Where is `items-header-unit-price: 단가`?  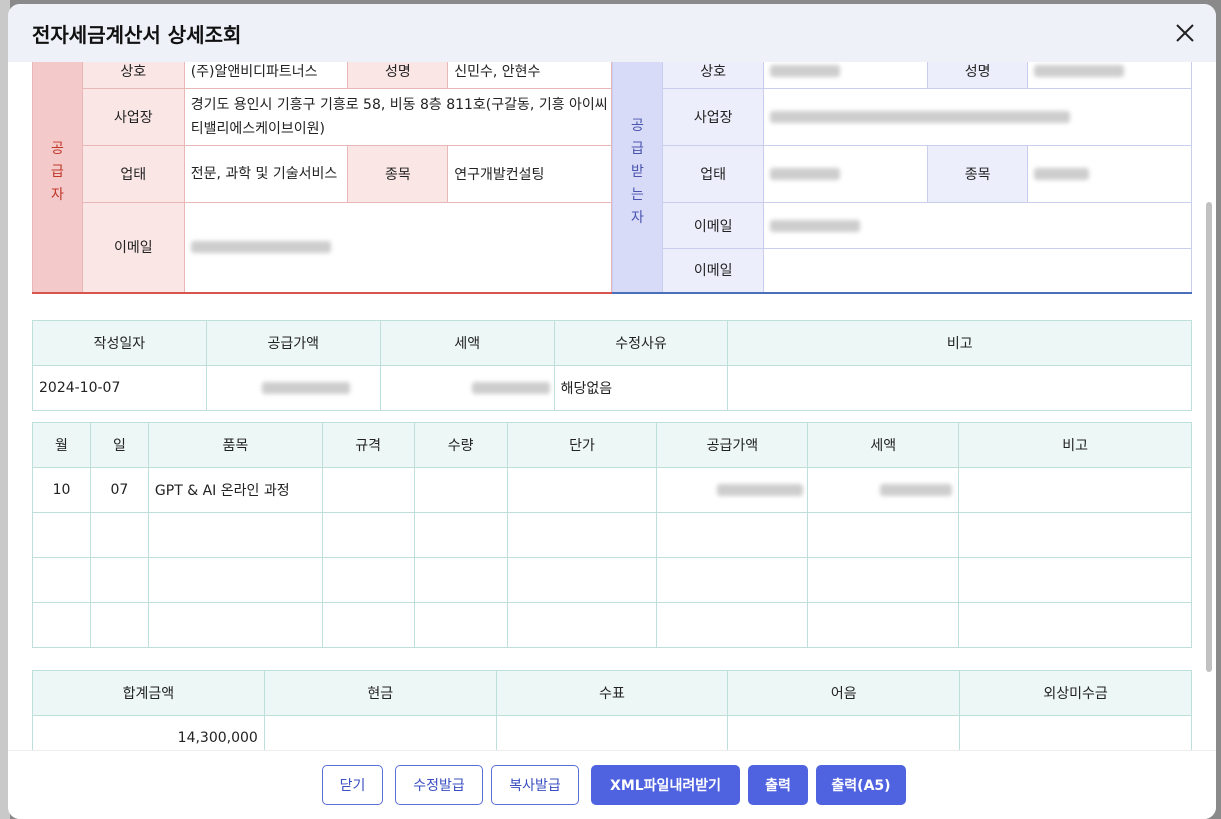
items-header-unit-price: 단가 is located at coordinates (582, 445).